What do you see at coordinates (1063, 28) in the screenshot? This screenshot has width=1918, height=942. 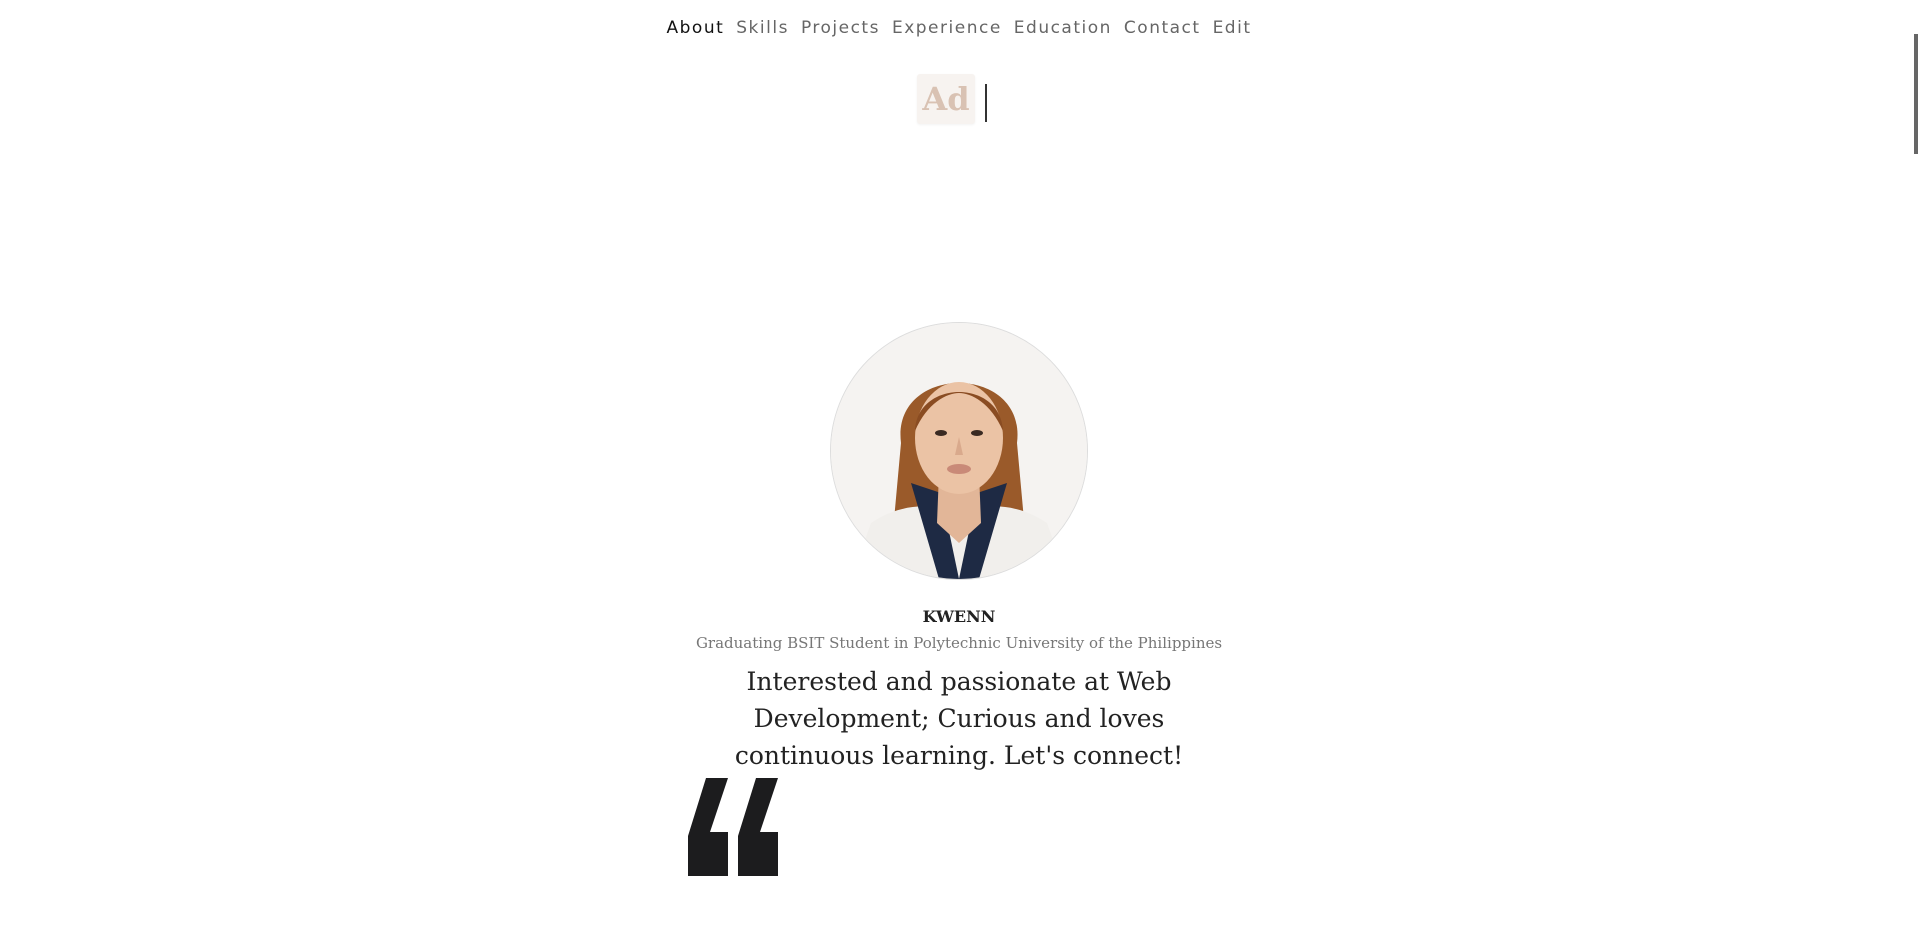 I see `nav-item-education: Education` at bounding box center [1063, 28].